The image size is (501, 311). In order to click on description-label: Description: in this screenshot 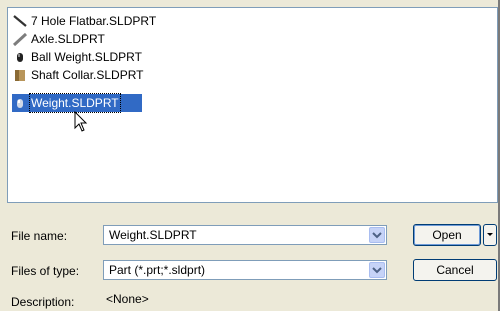, I will do `click(43, 302)`.